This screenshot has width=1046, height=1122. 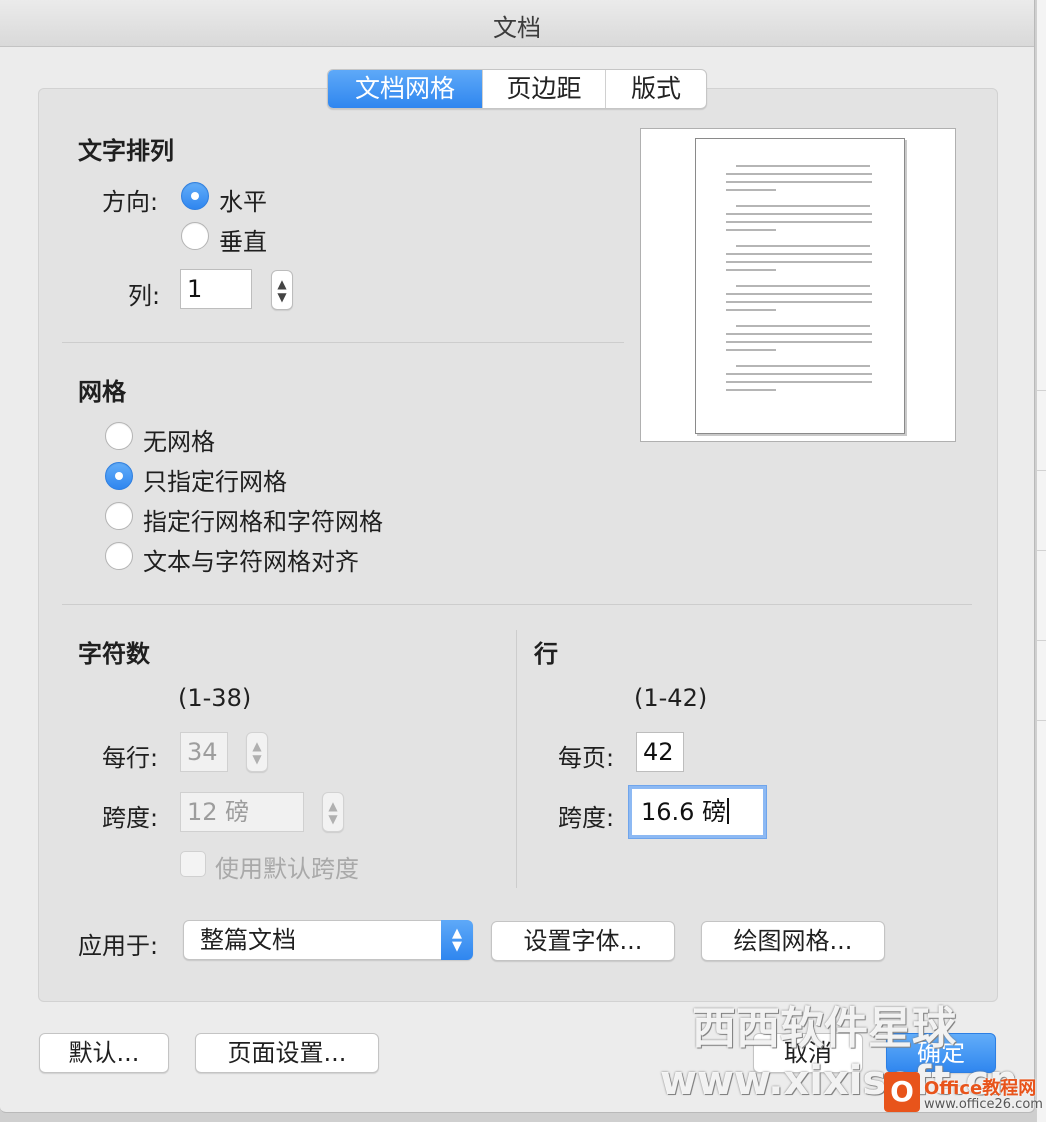 What do you see at coordinates (544, 89) in the screenshot?
I see `tab-margins: 页边距` at bounding box center [544, 89].